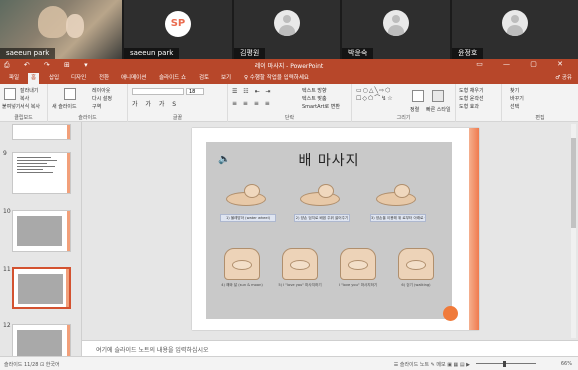  What do you see at coordinates (133, 78) in the screenshot?
I see `tab-animations: 애니메이션` at bounding box center [133, 78].